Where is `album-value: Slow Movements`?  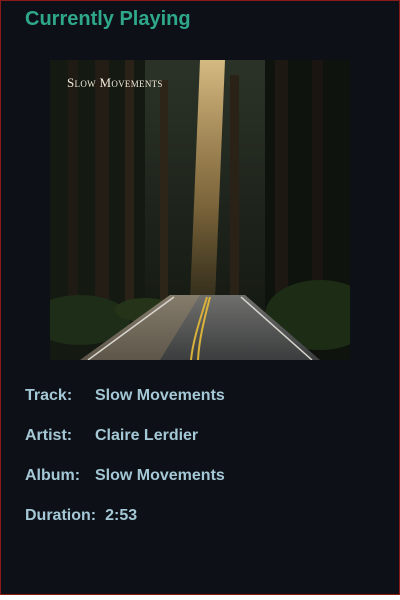 album-value: Slow Movements is located at coordinates (160, 475).